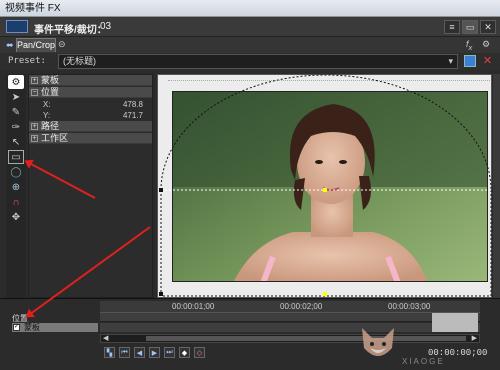 This screenshot has height=370, width=500. Describe the element at coordinates (55, 327) in the screenshot. I see `track-label-mask: ✓ 蒙板` at that location.